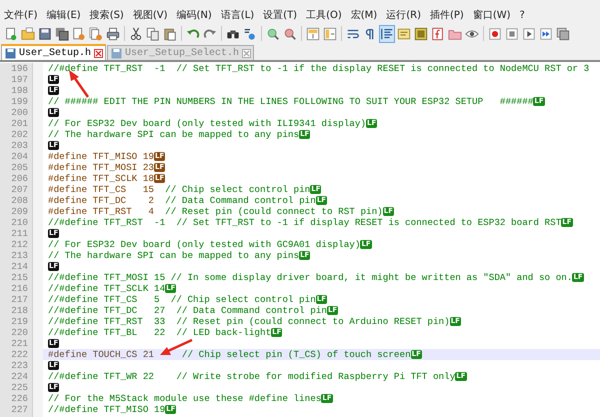 The image size is (600, 417). I want to click on line-number: 215, so click(19, 277).